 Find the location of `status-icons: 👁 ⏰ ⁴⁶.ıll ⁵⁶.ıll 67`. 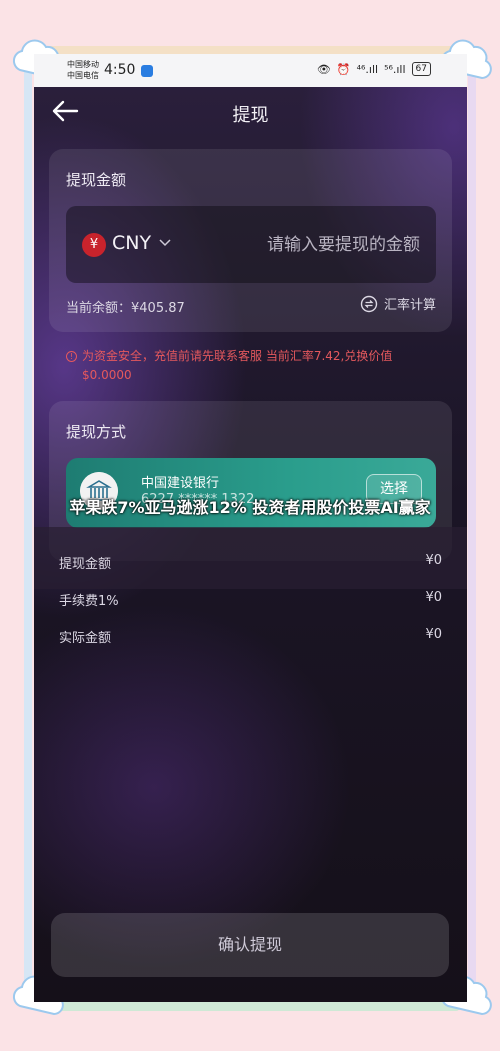

status-icons: 👁 ⏰ ⁴⁶.ıll ⁵⁶.ıll 67 is located at coordinates (374, 69).